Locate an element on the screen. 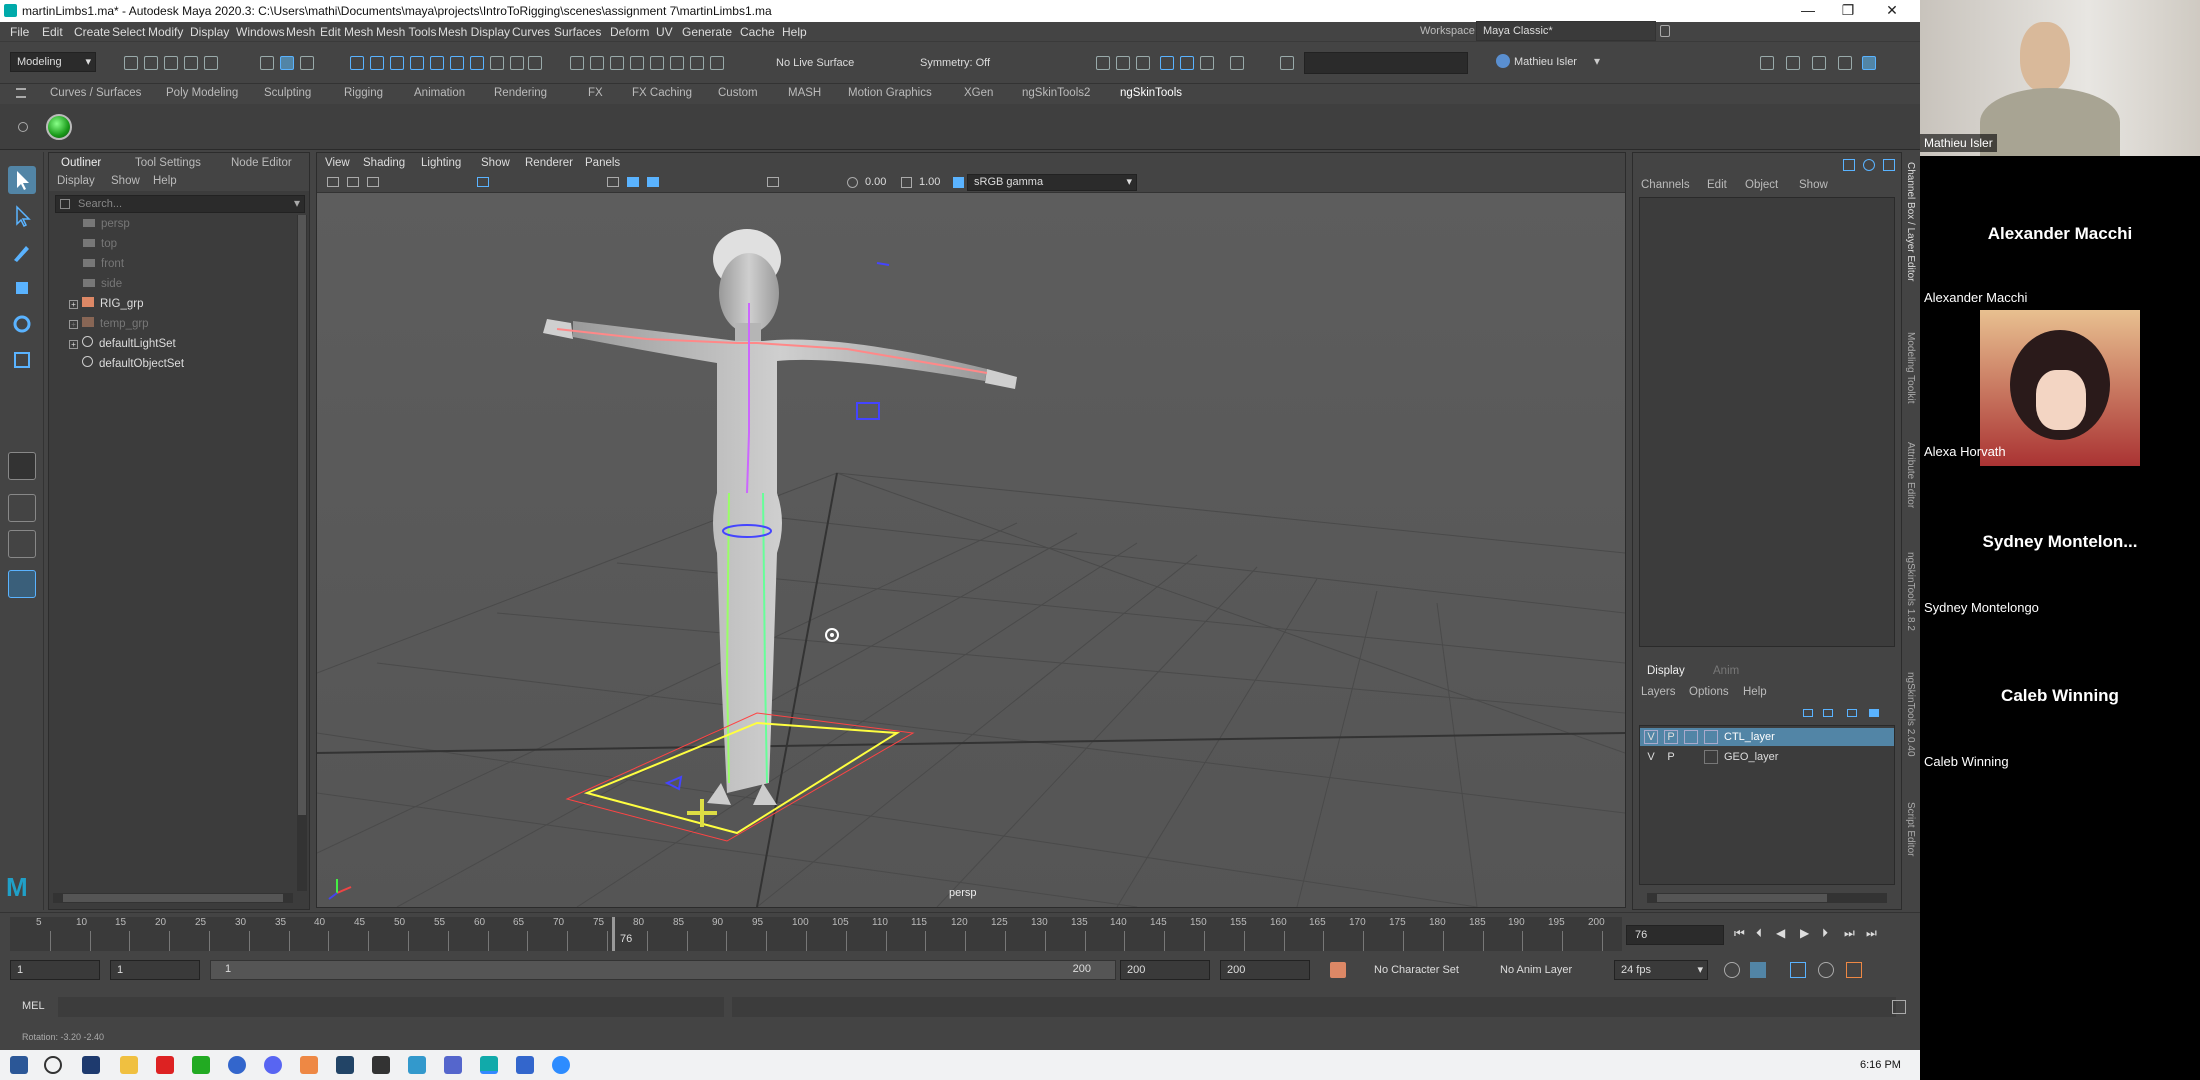 This screenshot has height=1080, width=2200. outliner-item-default-object-set: defaultObjectSet is located at coordinates (133, 364).